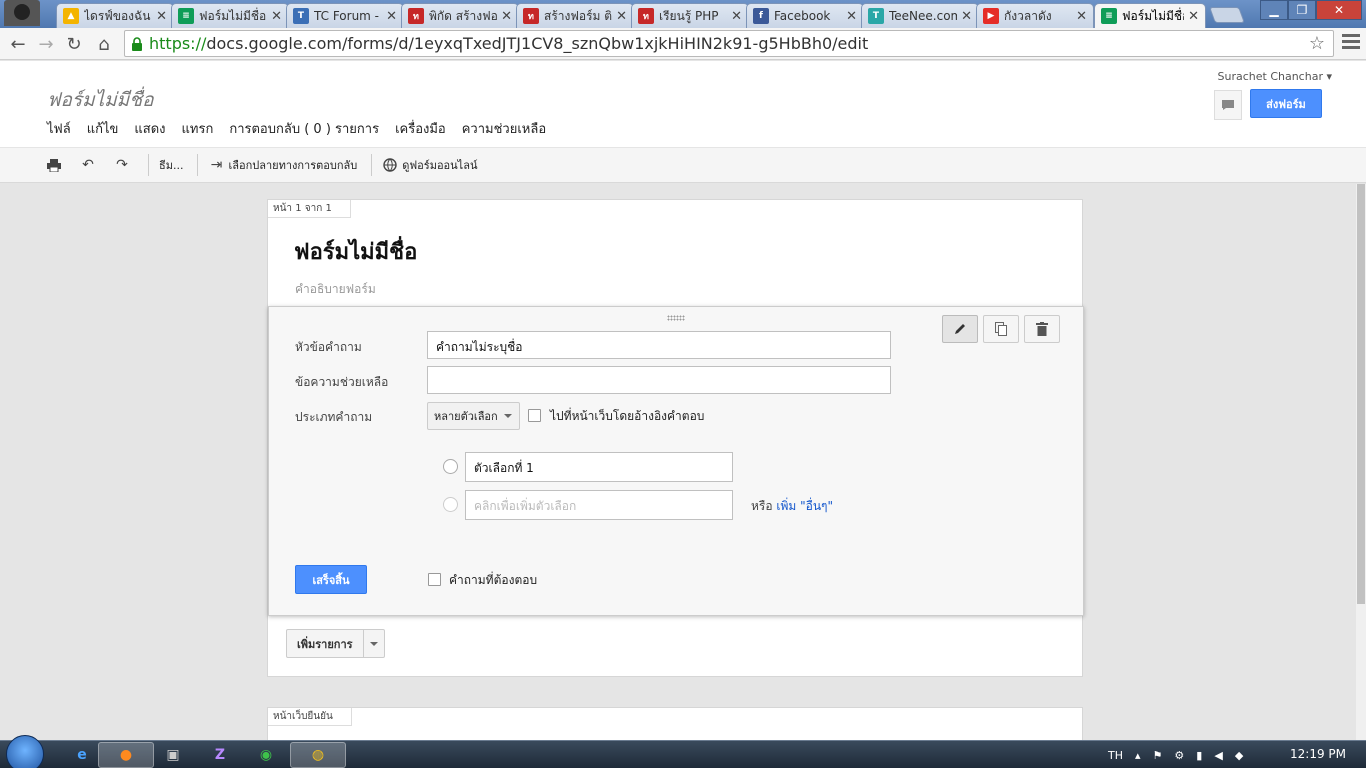  Describe the element at coordinates (331, 579) in the screenshot. I see `done-button: เสร็จสิ้น` at that location.